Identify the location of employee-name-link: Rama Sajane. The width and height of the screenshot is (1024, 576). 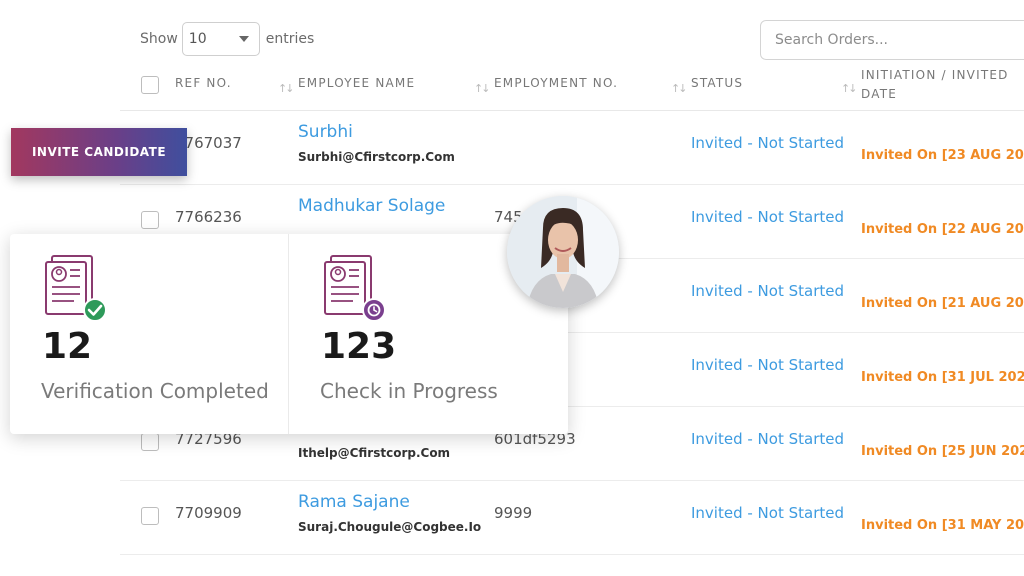
(354, 502).